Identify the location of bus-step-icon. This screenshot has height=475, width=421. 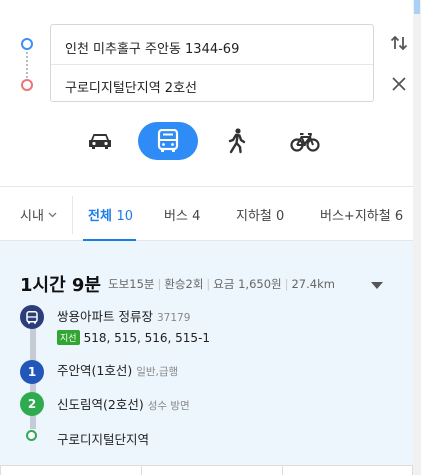
(32, 317).